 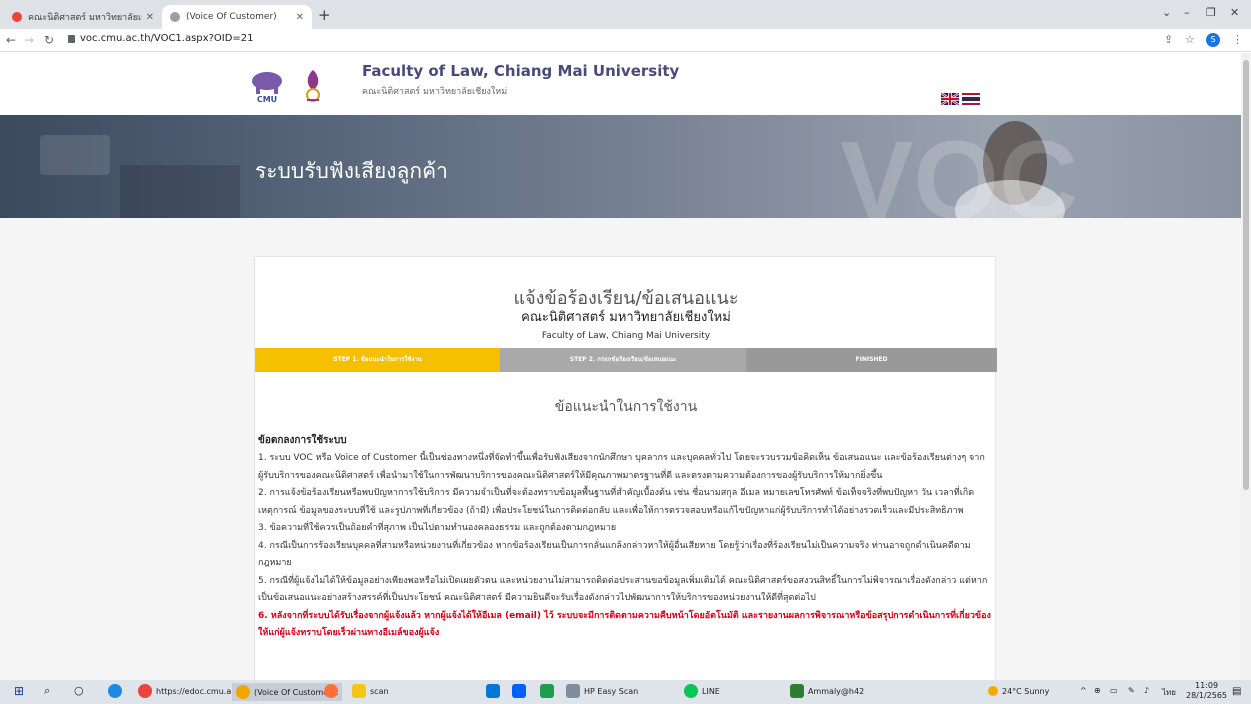 What do you see at coordinates (971, 99) in the screenshot?
I see `thai-flag-icon` at bounding box center [971, 99].